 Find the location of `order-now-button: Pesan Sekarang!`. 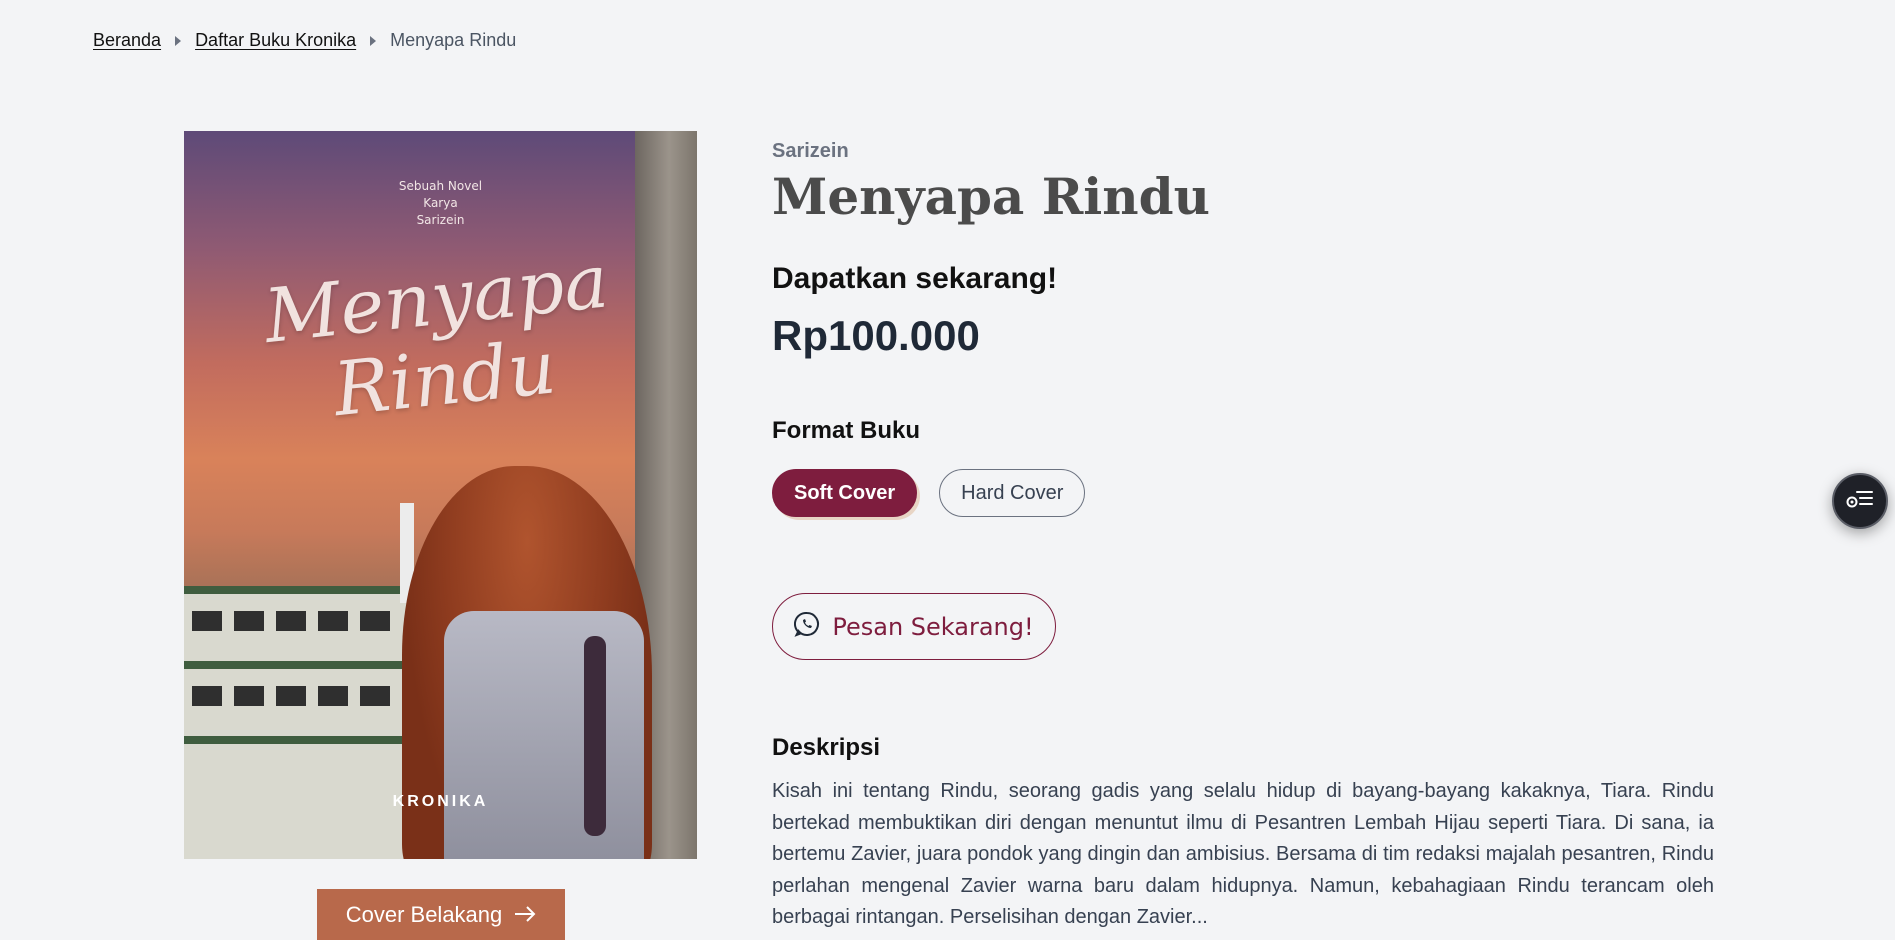

order-now-button: Pesan Sekarang! is located at coordinates (914, 626).